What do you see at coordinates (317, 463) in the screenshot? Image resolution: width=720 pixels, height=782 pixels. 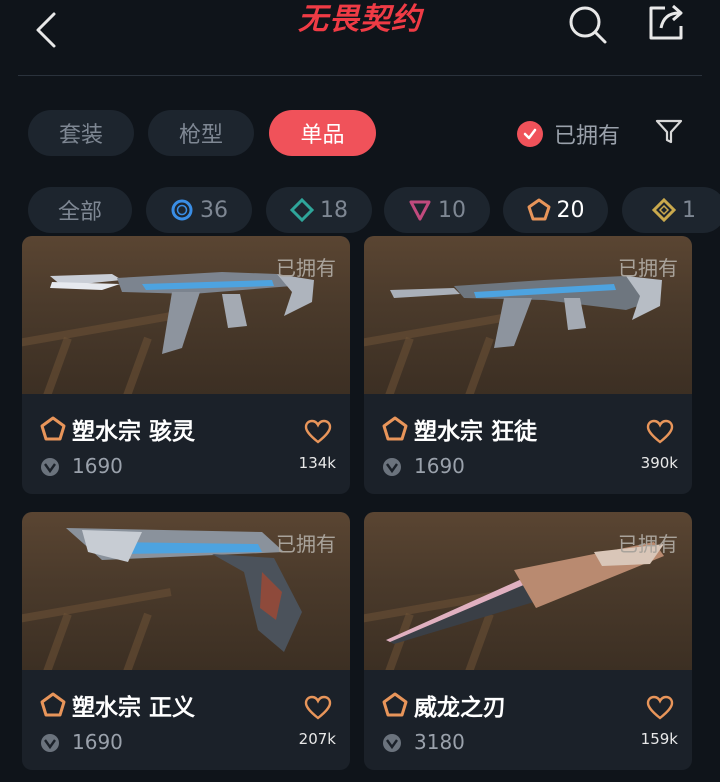 I see `like-count: 134k` at bounding box center [317, 463].